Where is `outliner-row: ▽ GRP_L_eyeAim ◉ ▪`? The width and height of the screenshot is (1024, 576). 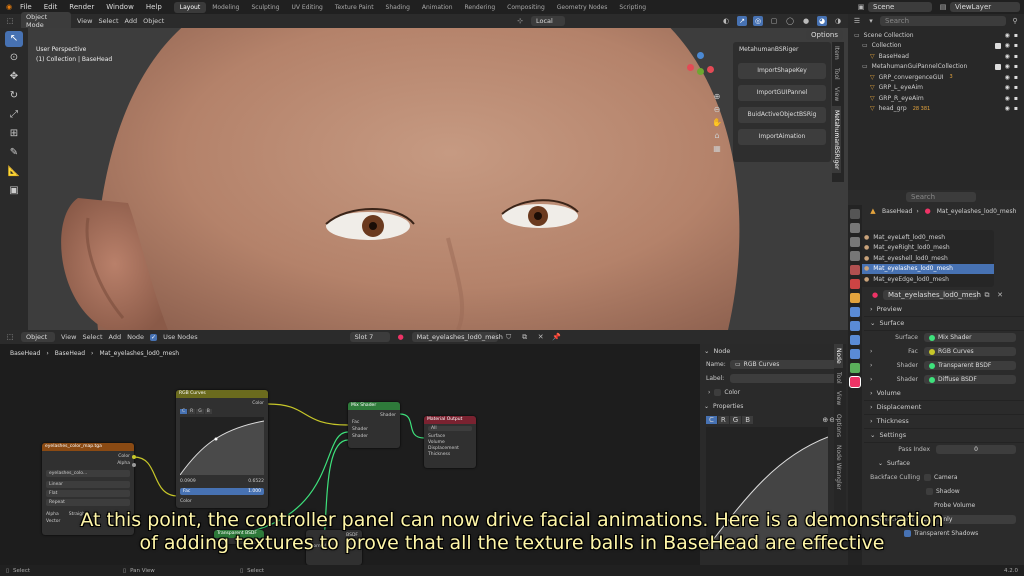
outliner-row: ▽ GRP_L_eyeAim ◉ ▪ is located at coordinates (936, 88).